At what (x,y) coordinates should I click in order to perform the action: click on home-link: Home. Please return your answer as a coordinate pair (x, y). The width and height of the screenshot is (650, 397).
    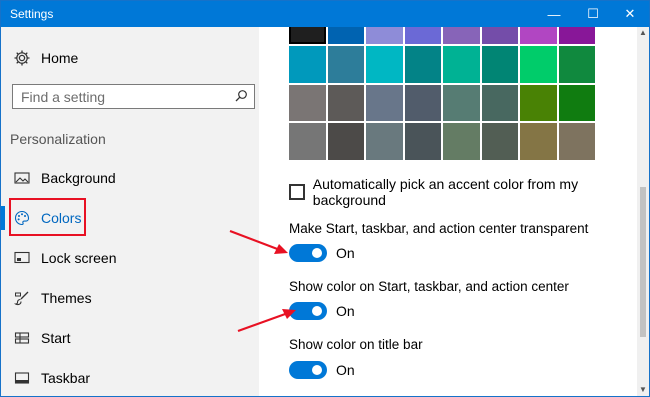
    Looking at the image, I should click on (45, 58).